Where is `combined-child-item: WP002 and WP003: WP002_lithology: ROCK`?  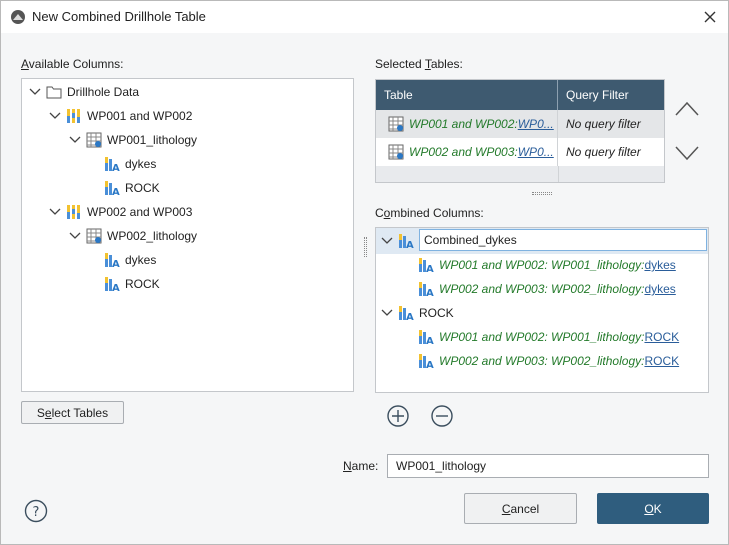
combined-child-item: WP002 and WP003: WP002_lithology: ROCK is located at coordinates (548, 361).